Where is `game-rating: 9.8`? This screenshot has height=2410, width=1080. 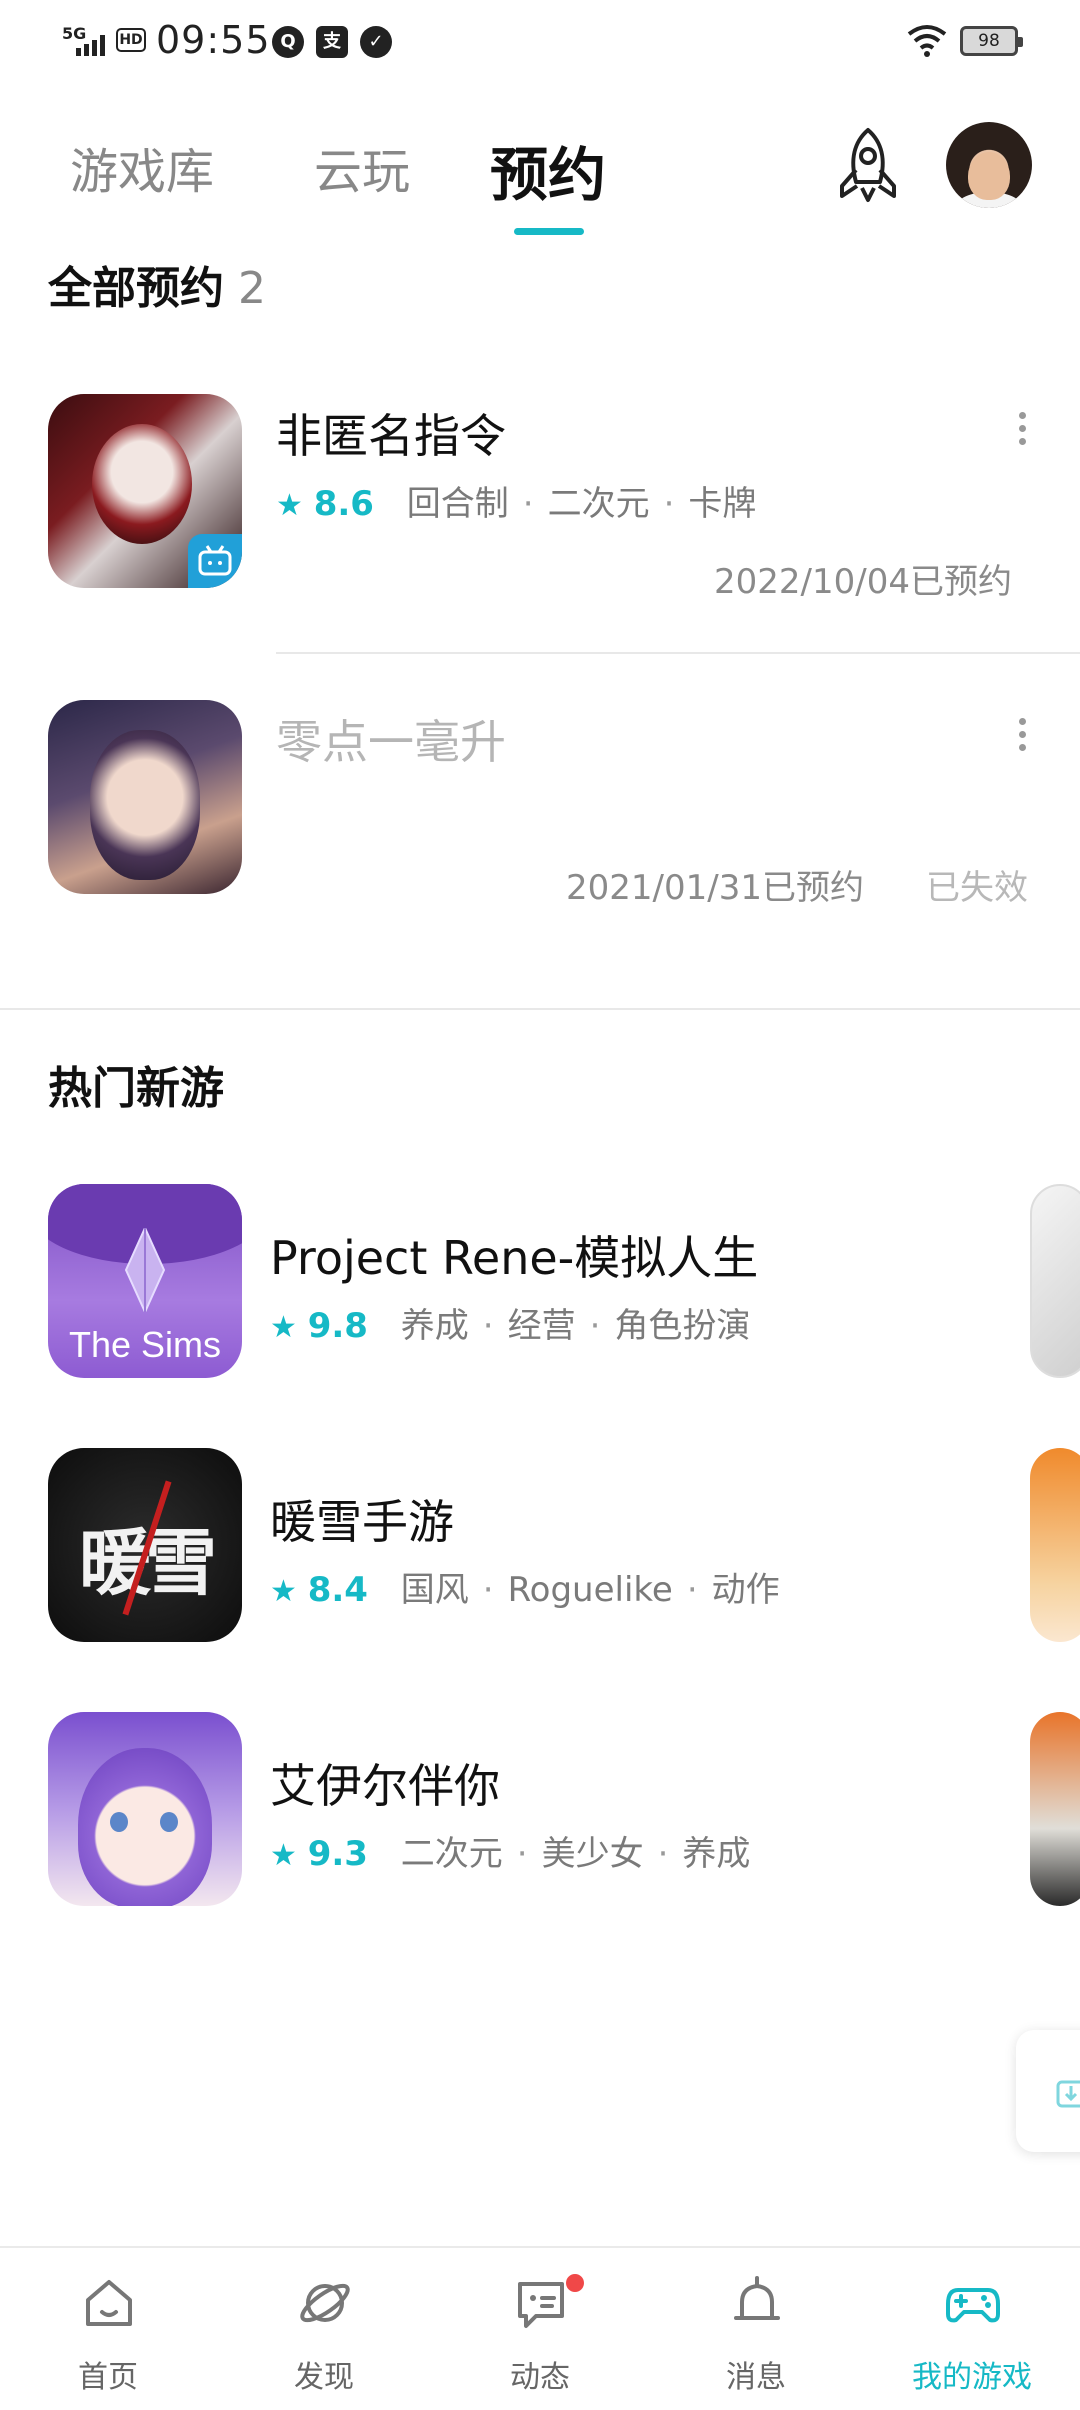
game-rating: 9.8 is located at coordinates (337, 1326).